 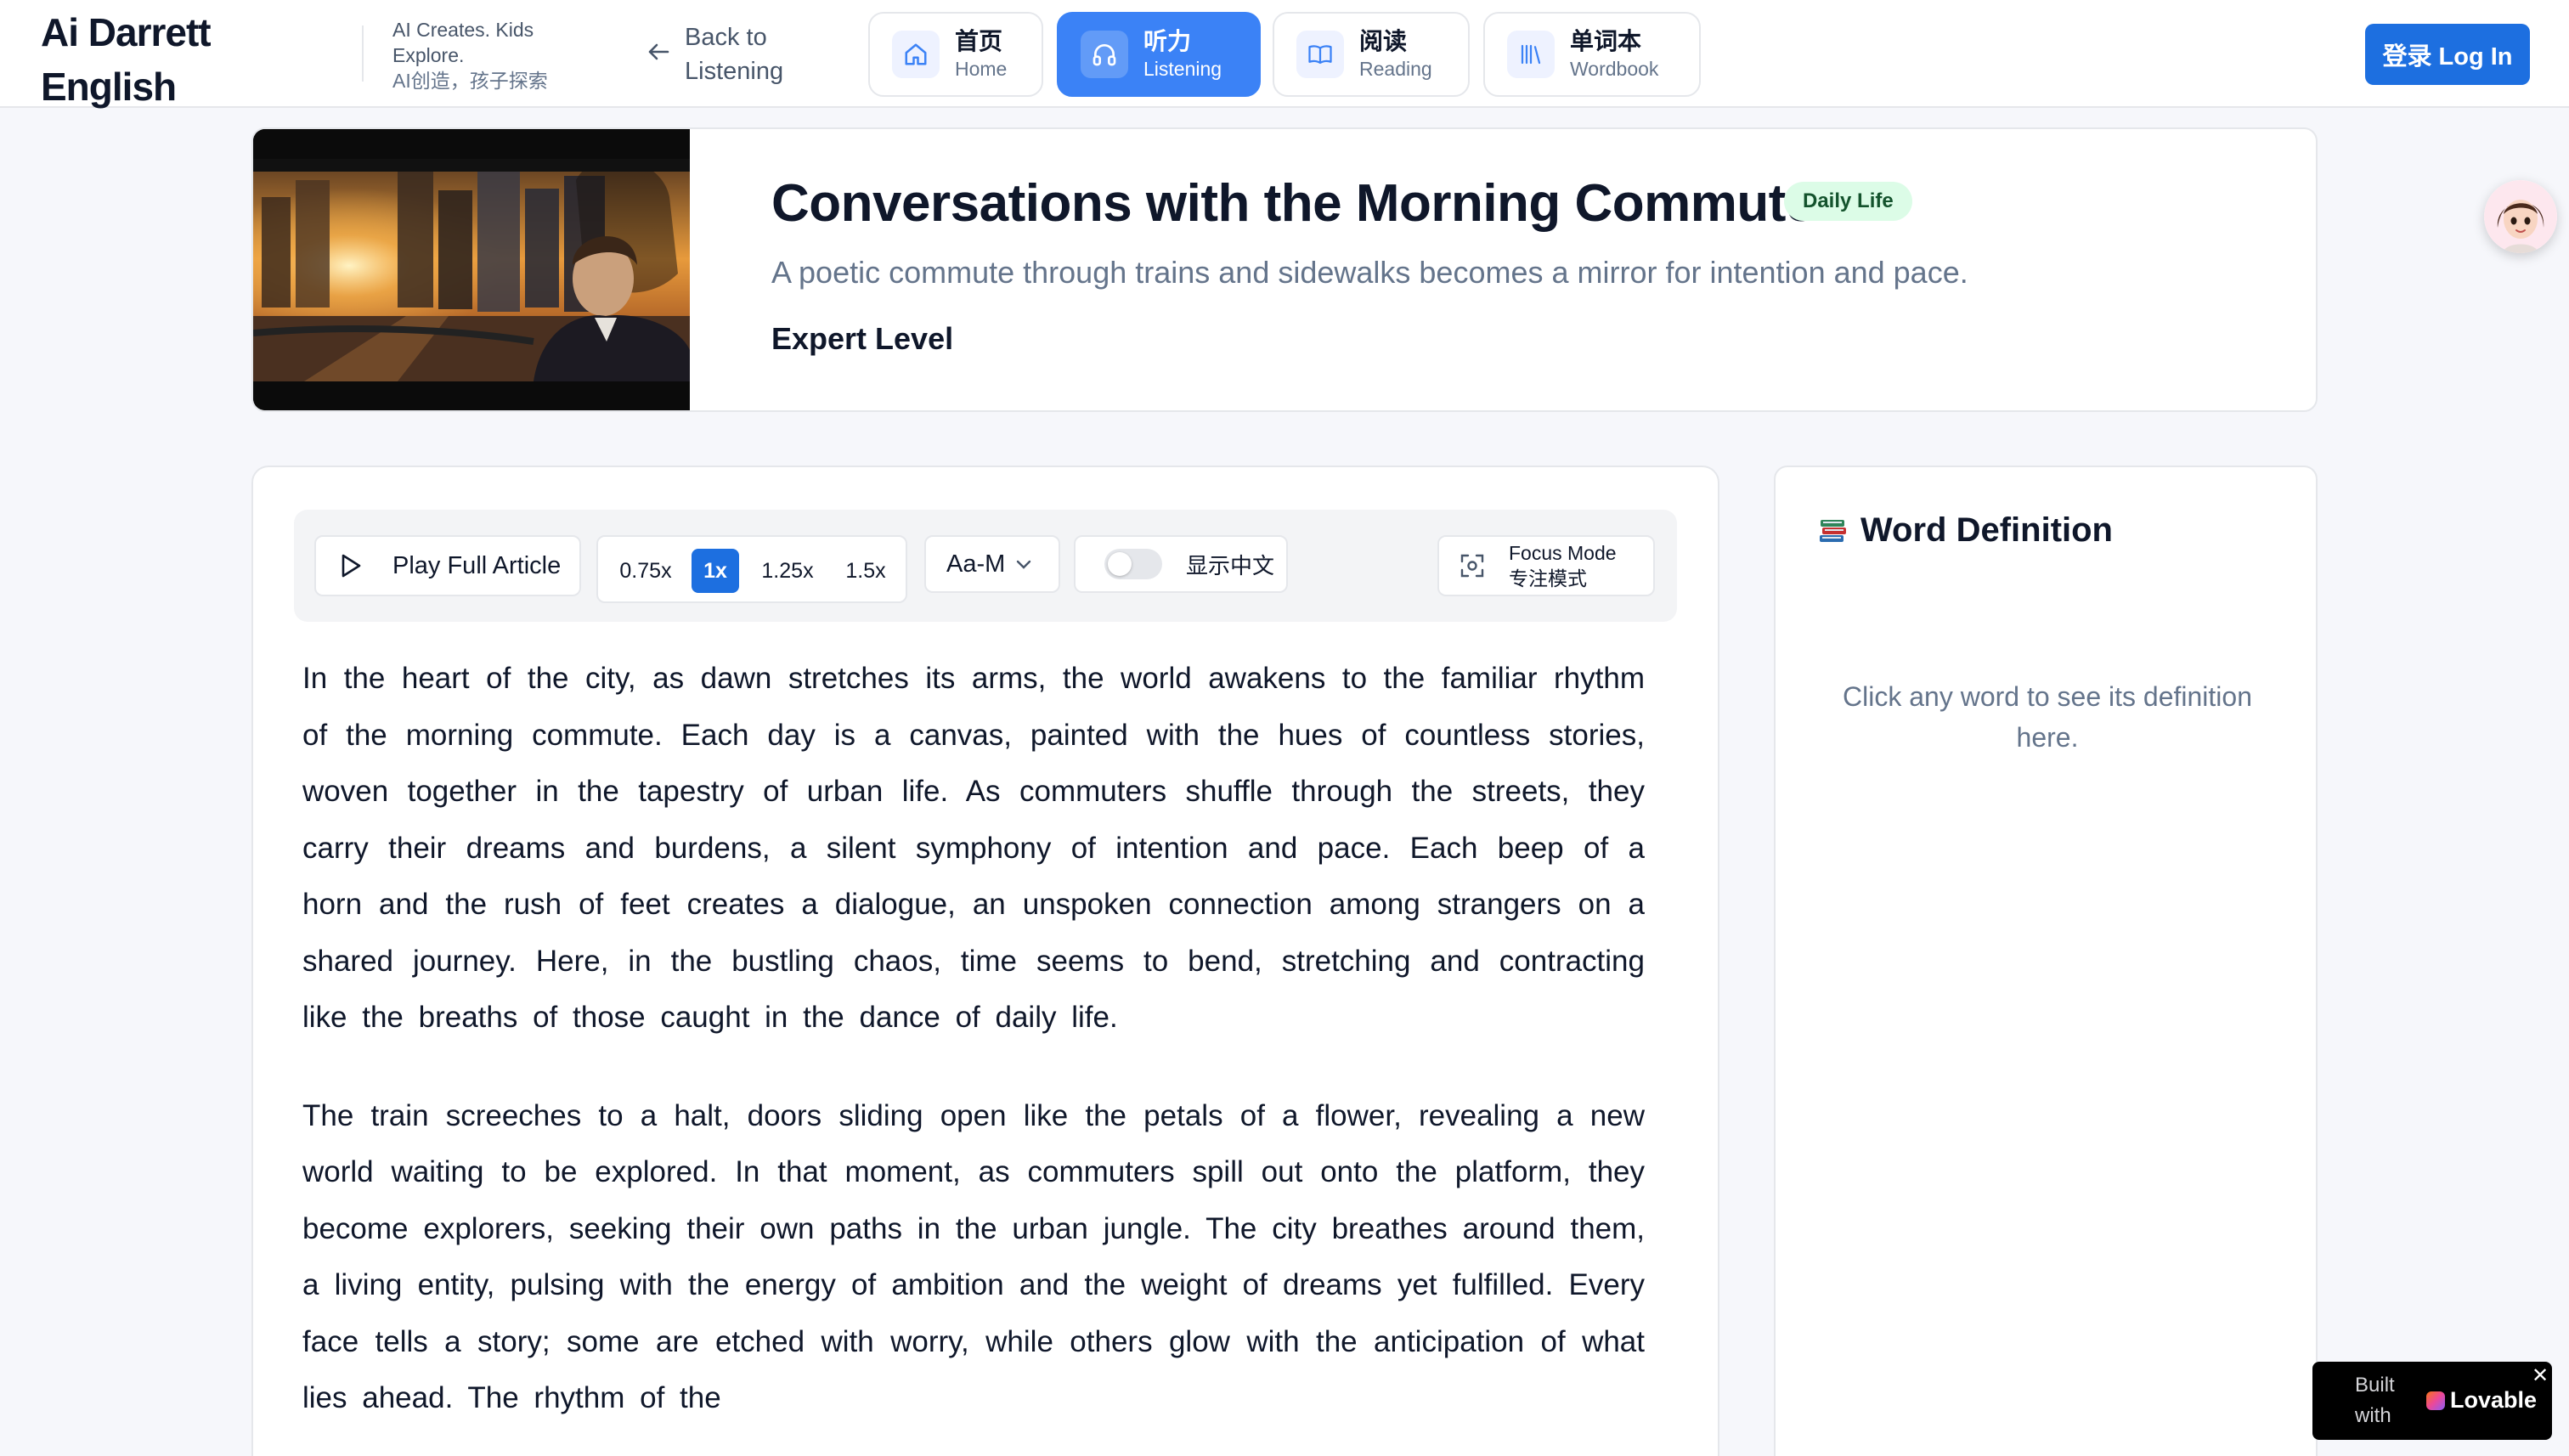 I want to click on lovable-logo: Lovable, so click(x=2482, y=1401).